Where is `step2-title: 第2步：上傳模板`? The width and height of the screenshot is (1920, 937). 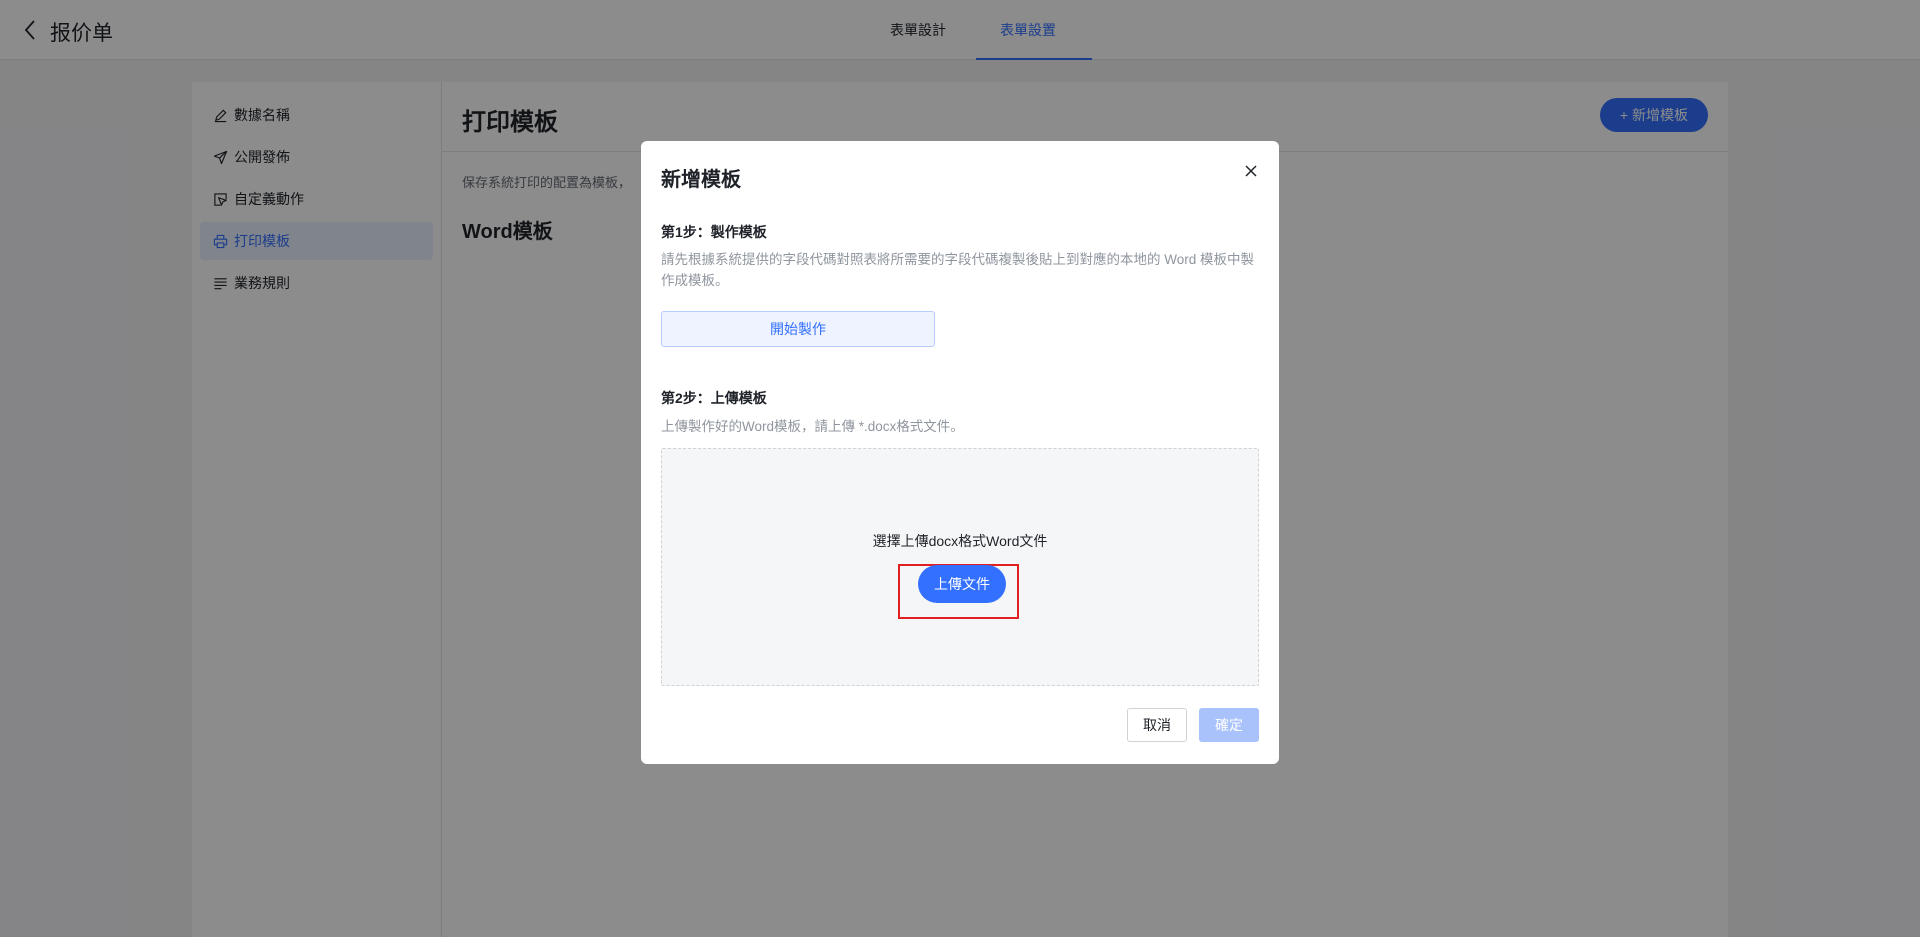
step2-title: 第2步：上傳模板 is located at coordinates (714, 398).